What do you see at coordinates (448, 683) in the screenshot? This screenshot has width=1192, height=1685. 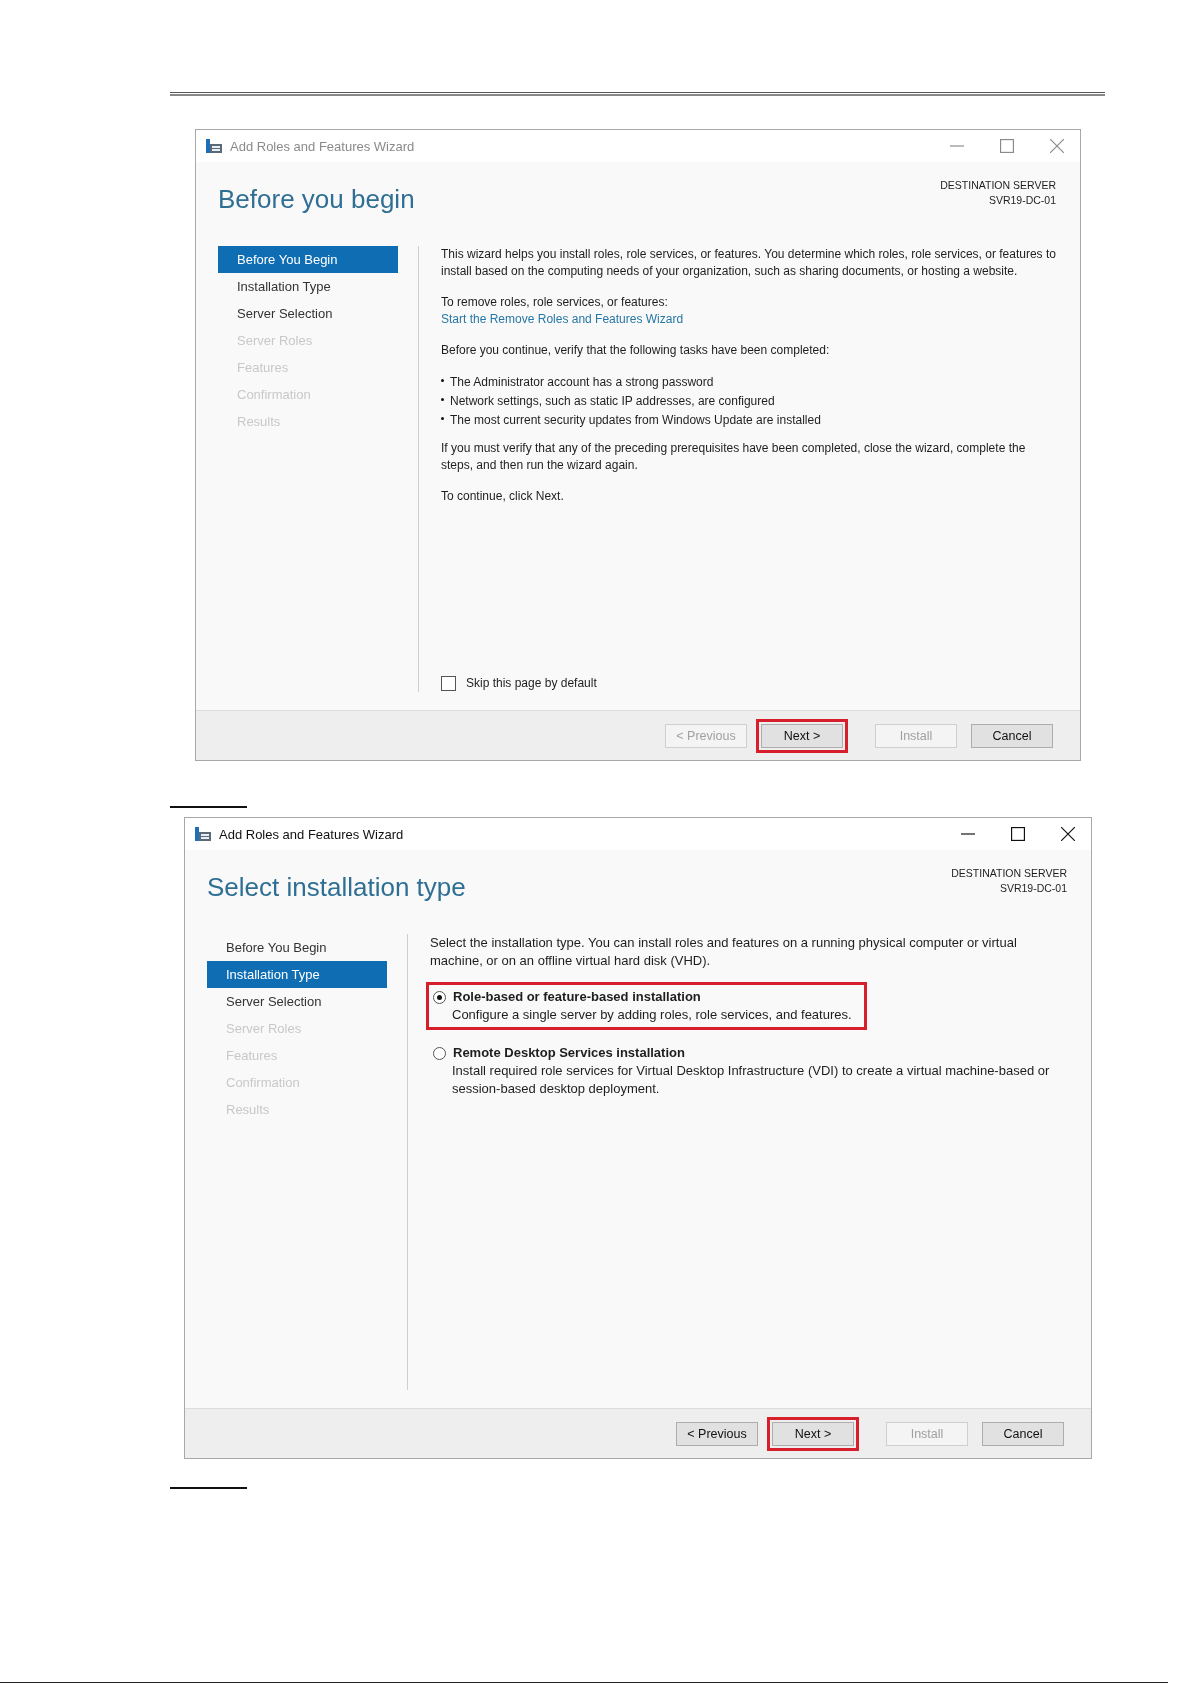 I see `checkbox` at bounding box center [448, 683].